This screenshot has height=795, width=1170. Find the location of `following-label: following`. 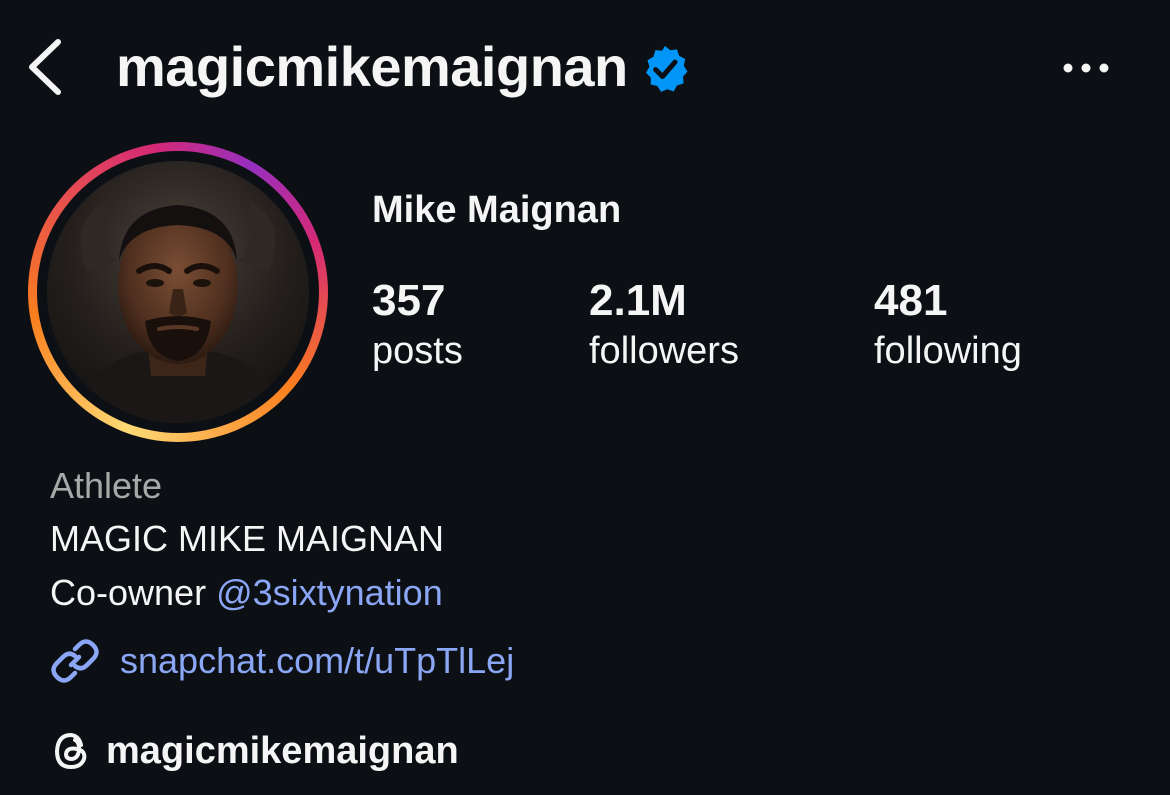

following-label: following is located at coordinates (948, 351).